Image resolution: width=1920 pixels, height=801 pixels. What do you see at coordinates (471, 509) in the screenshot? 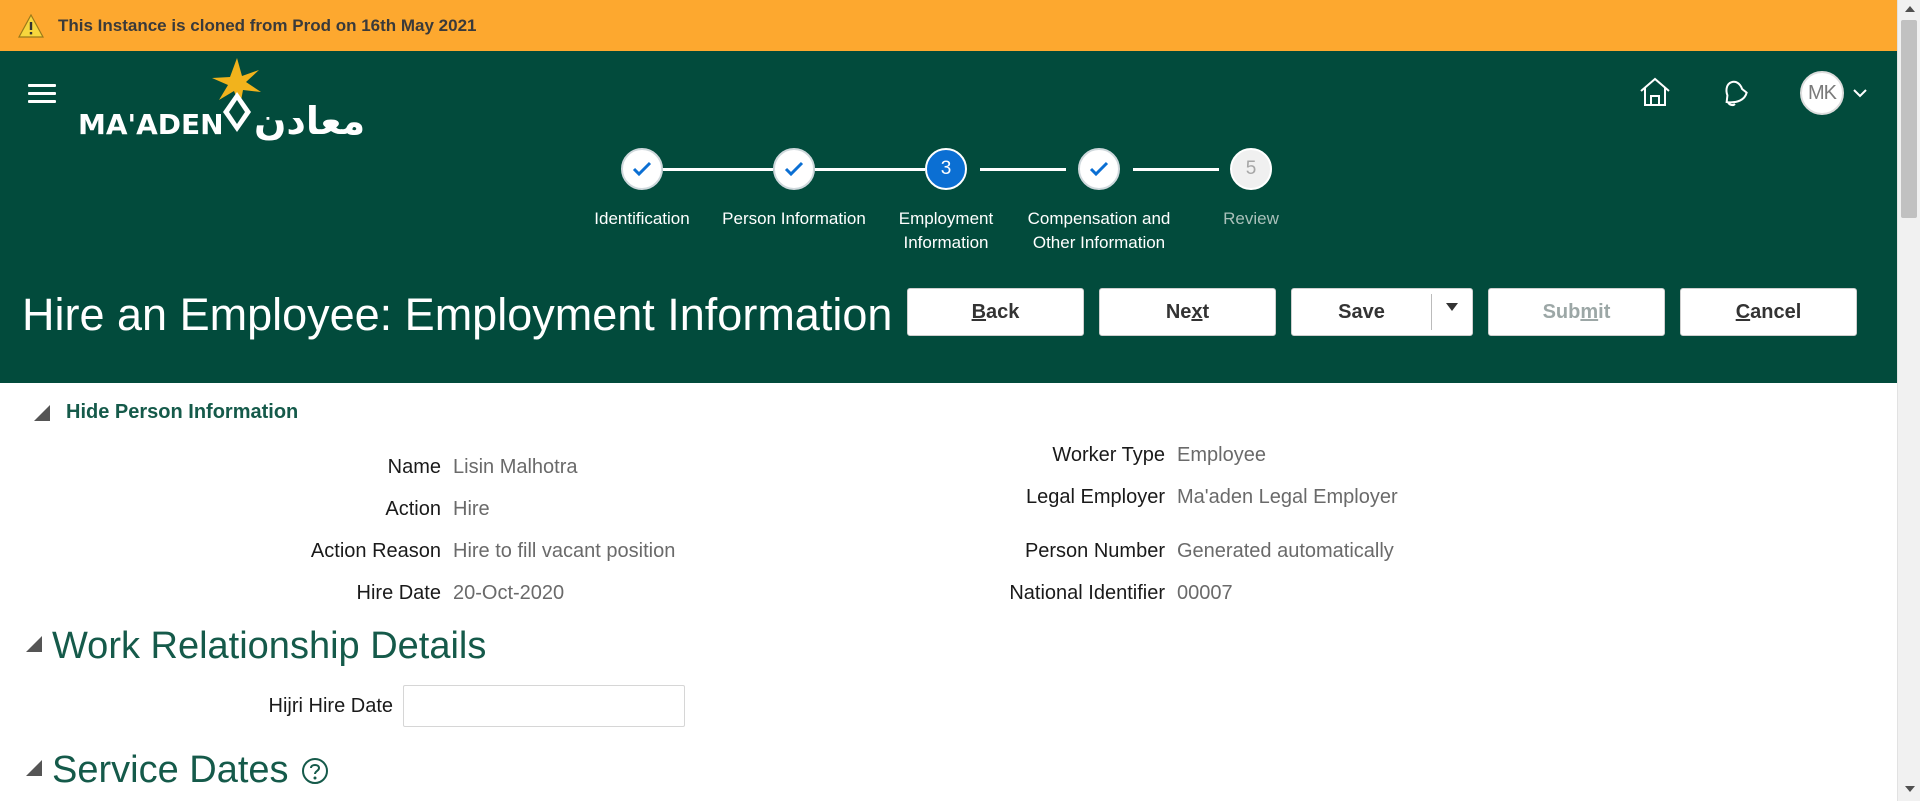
I see `action-value: Hire` at bounding box center [471, 509].